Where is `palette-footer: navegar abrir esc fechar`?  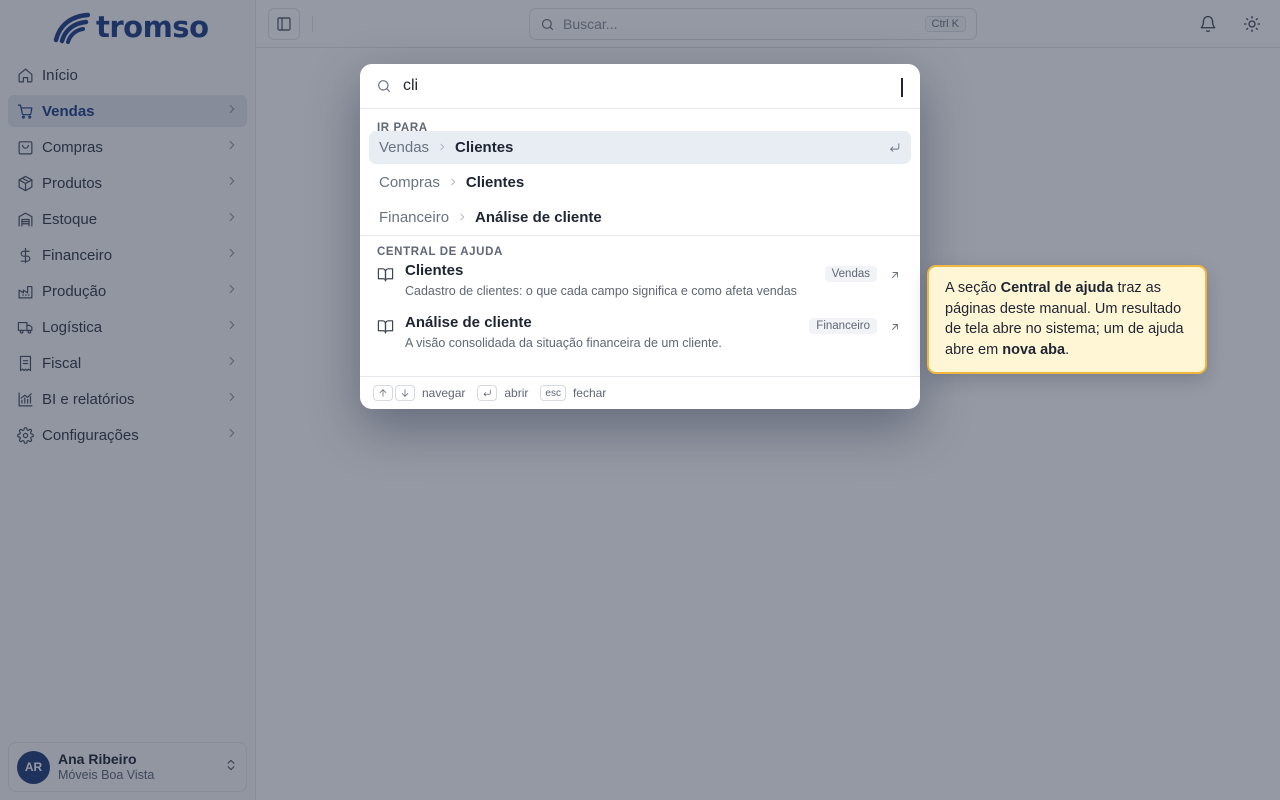
palette-footer: navegar abrir esc fechar is located at coordinates (640, 392).